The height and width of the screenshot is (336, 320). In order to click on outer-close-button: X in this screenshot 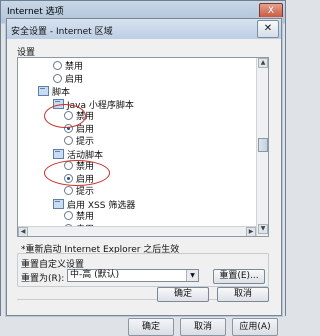, I will do `click(271, 11)`.